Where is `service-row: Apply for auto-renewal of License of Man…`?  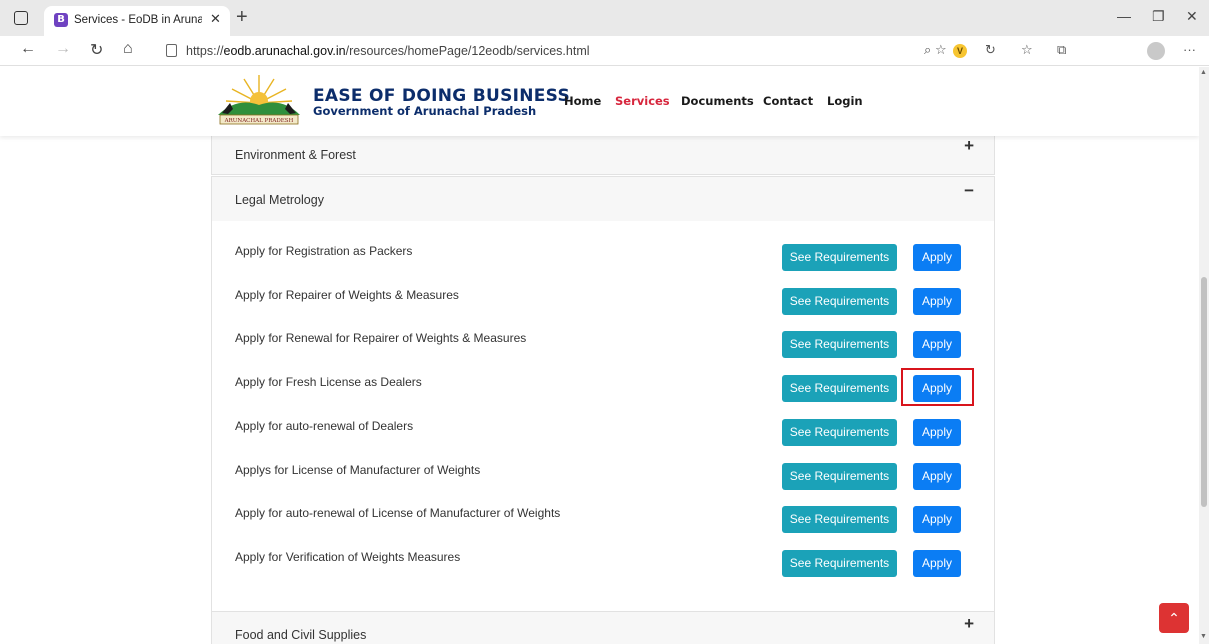 service-row: Apply for auto-renewal of License of Man… is located at coordinates (603, 521).